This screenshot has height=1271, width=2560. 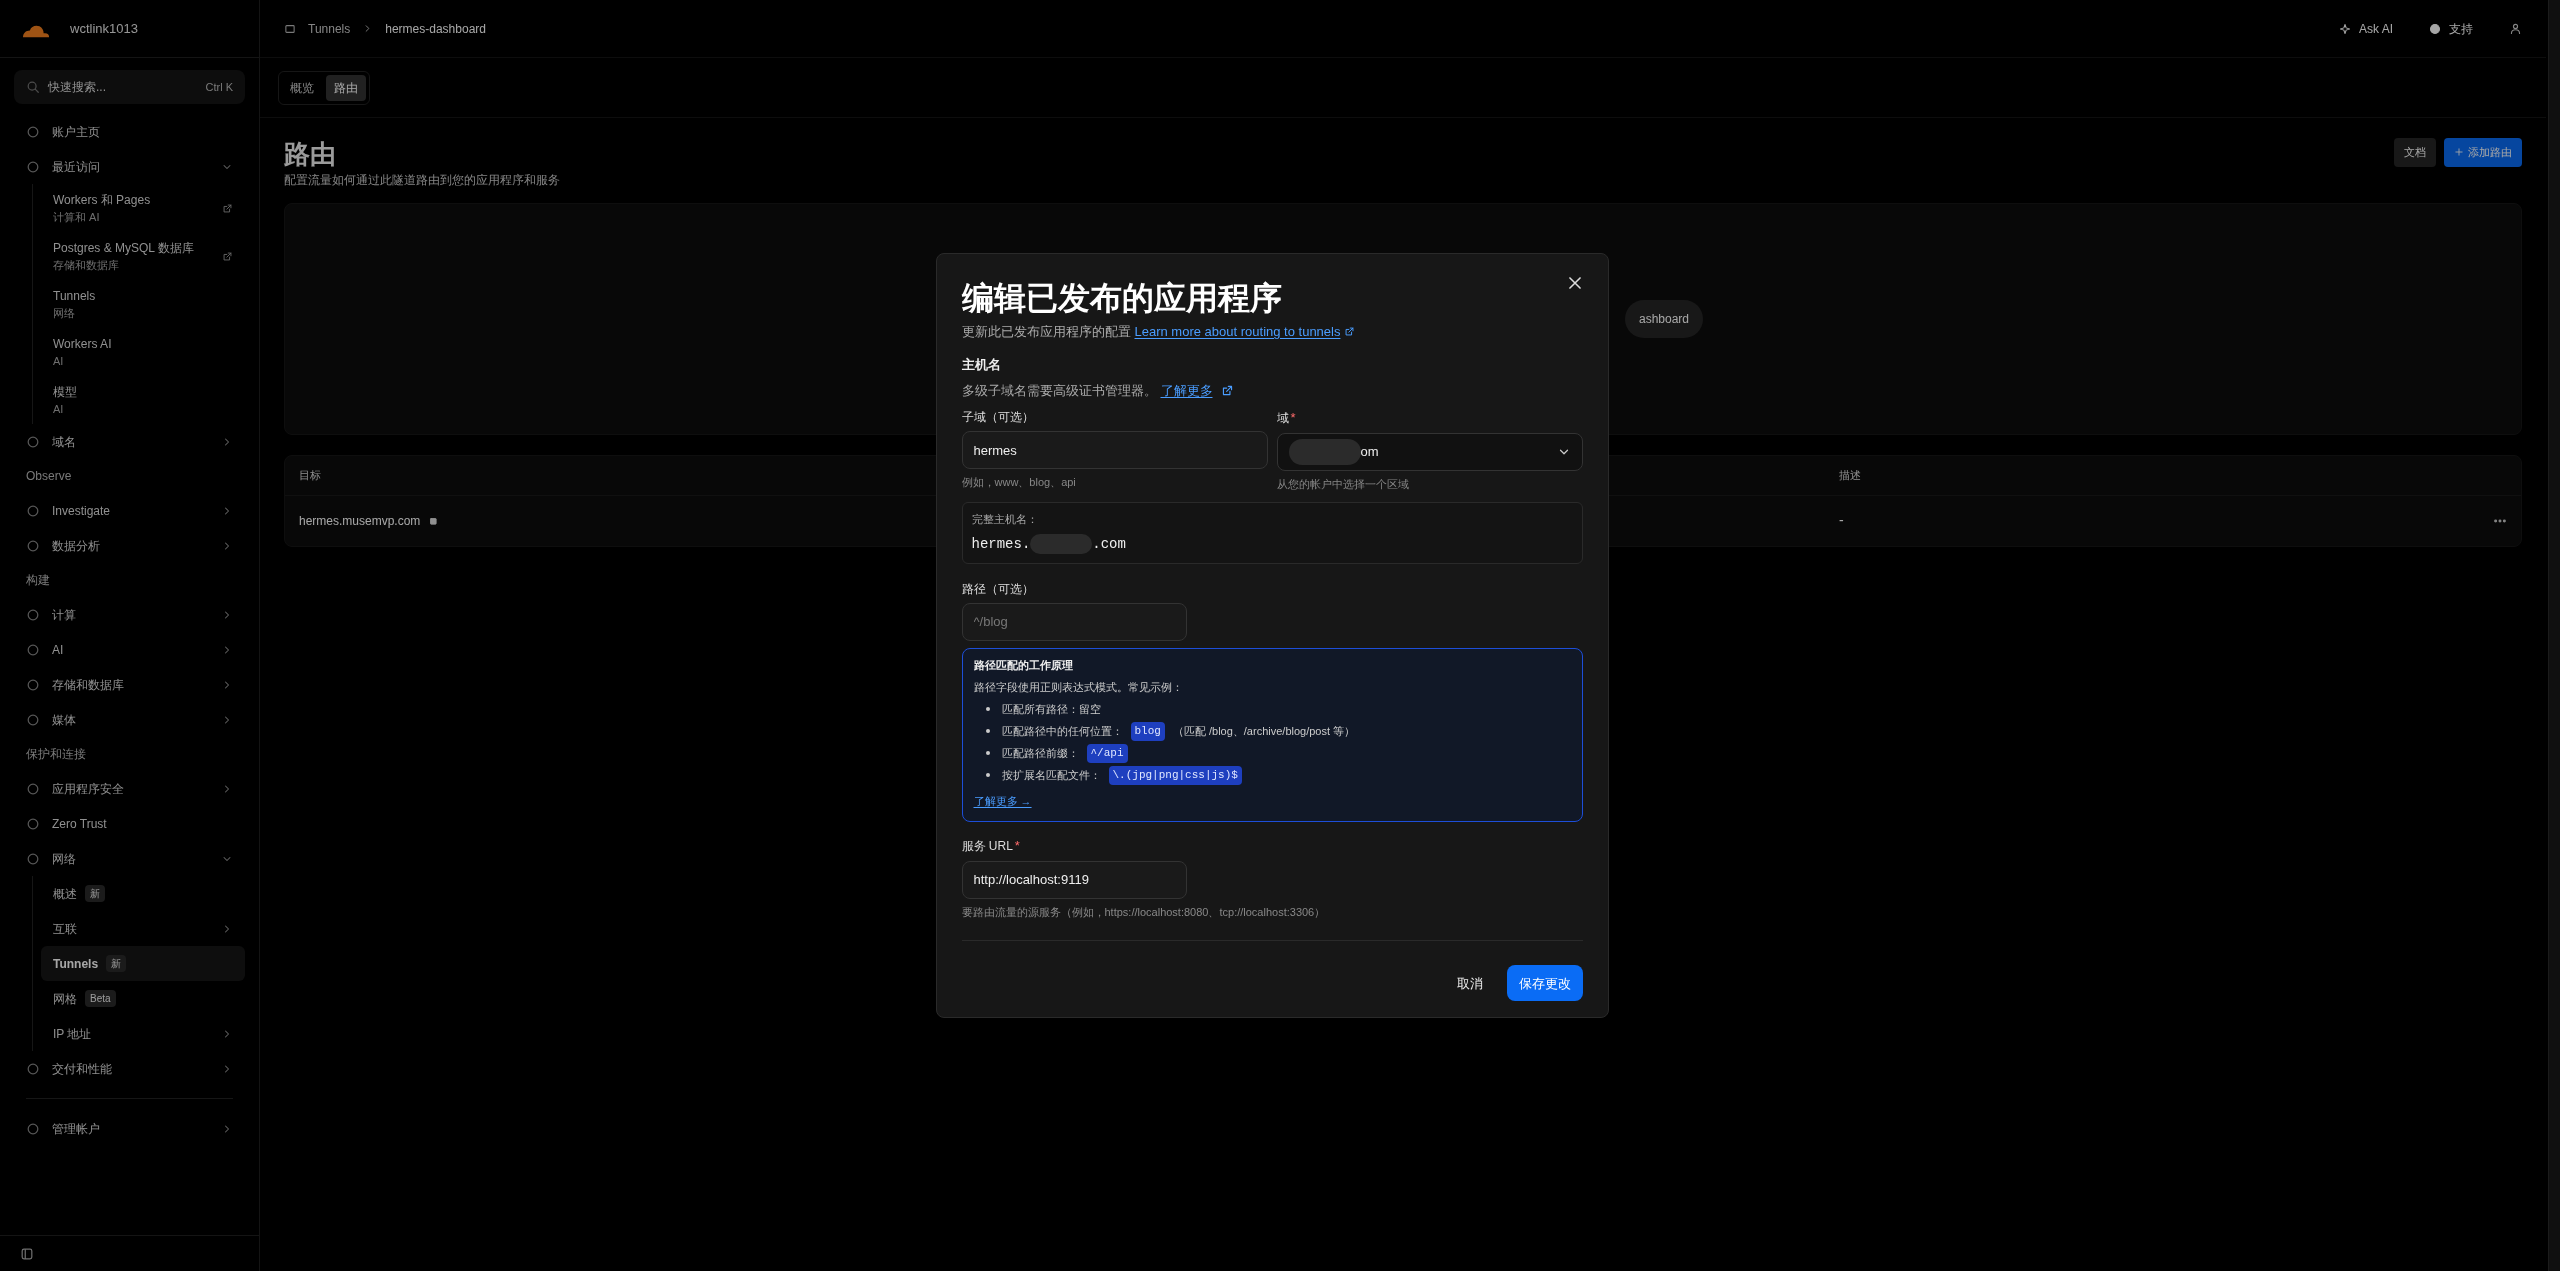 I want to click on domain-select: om, so click(x=1429, y=451).